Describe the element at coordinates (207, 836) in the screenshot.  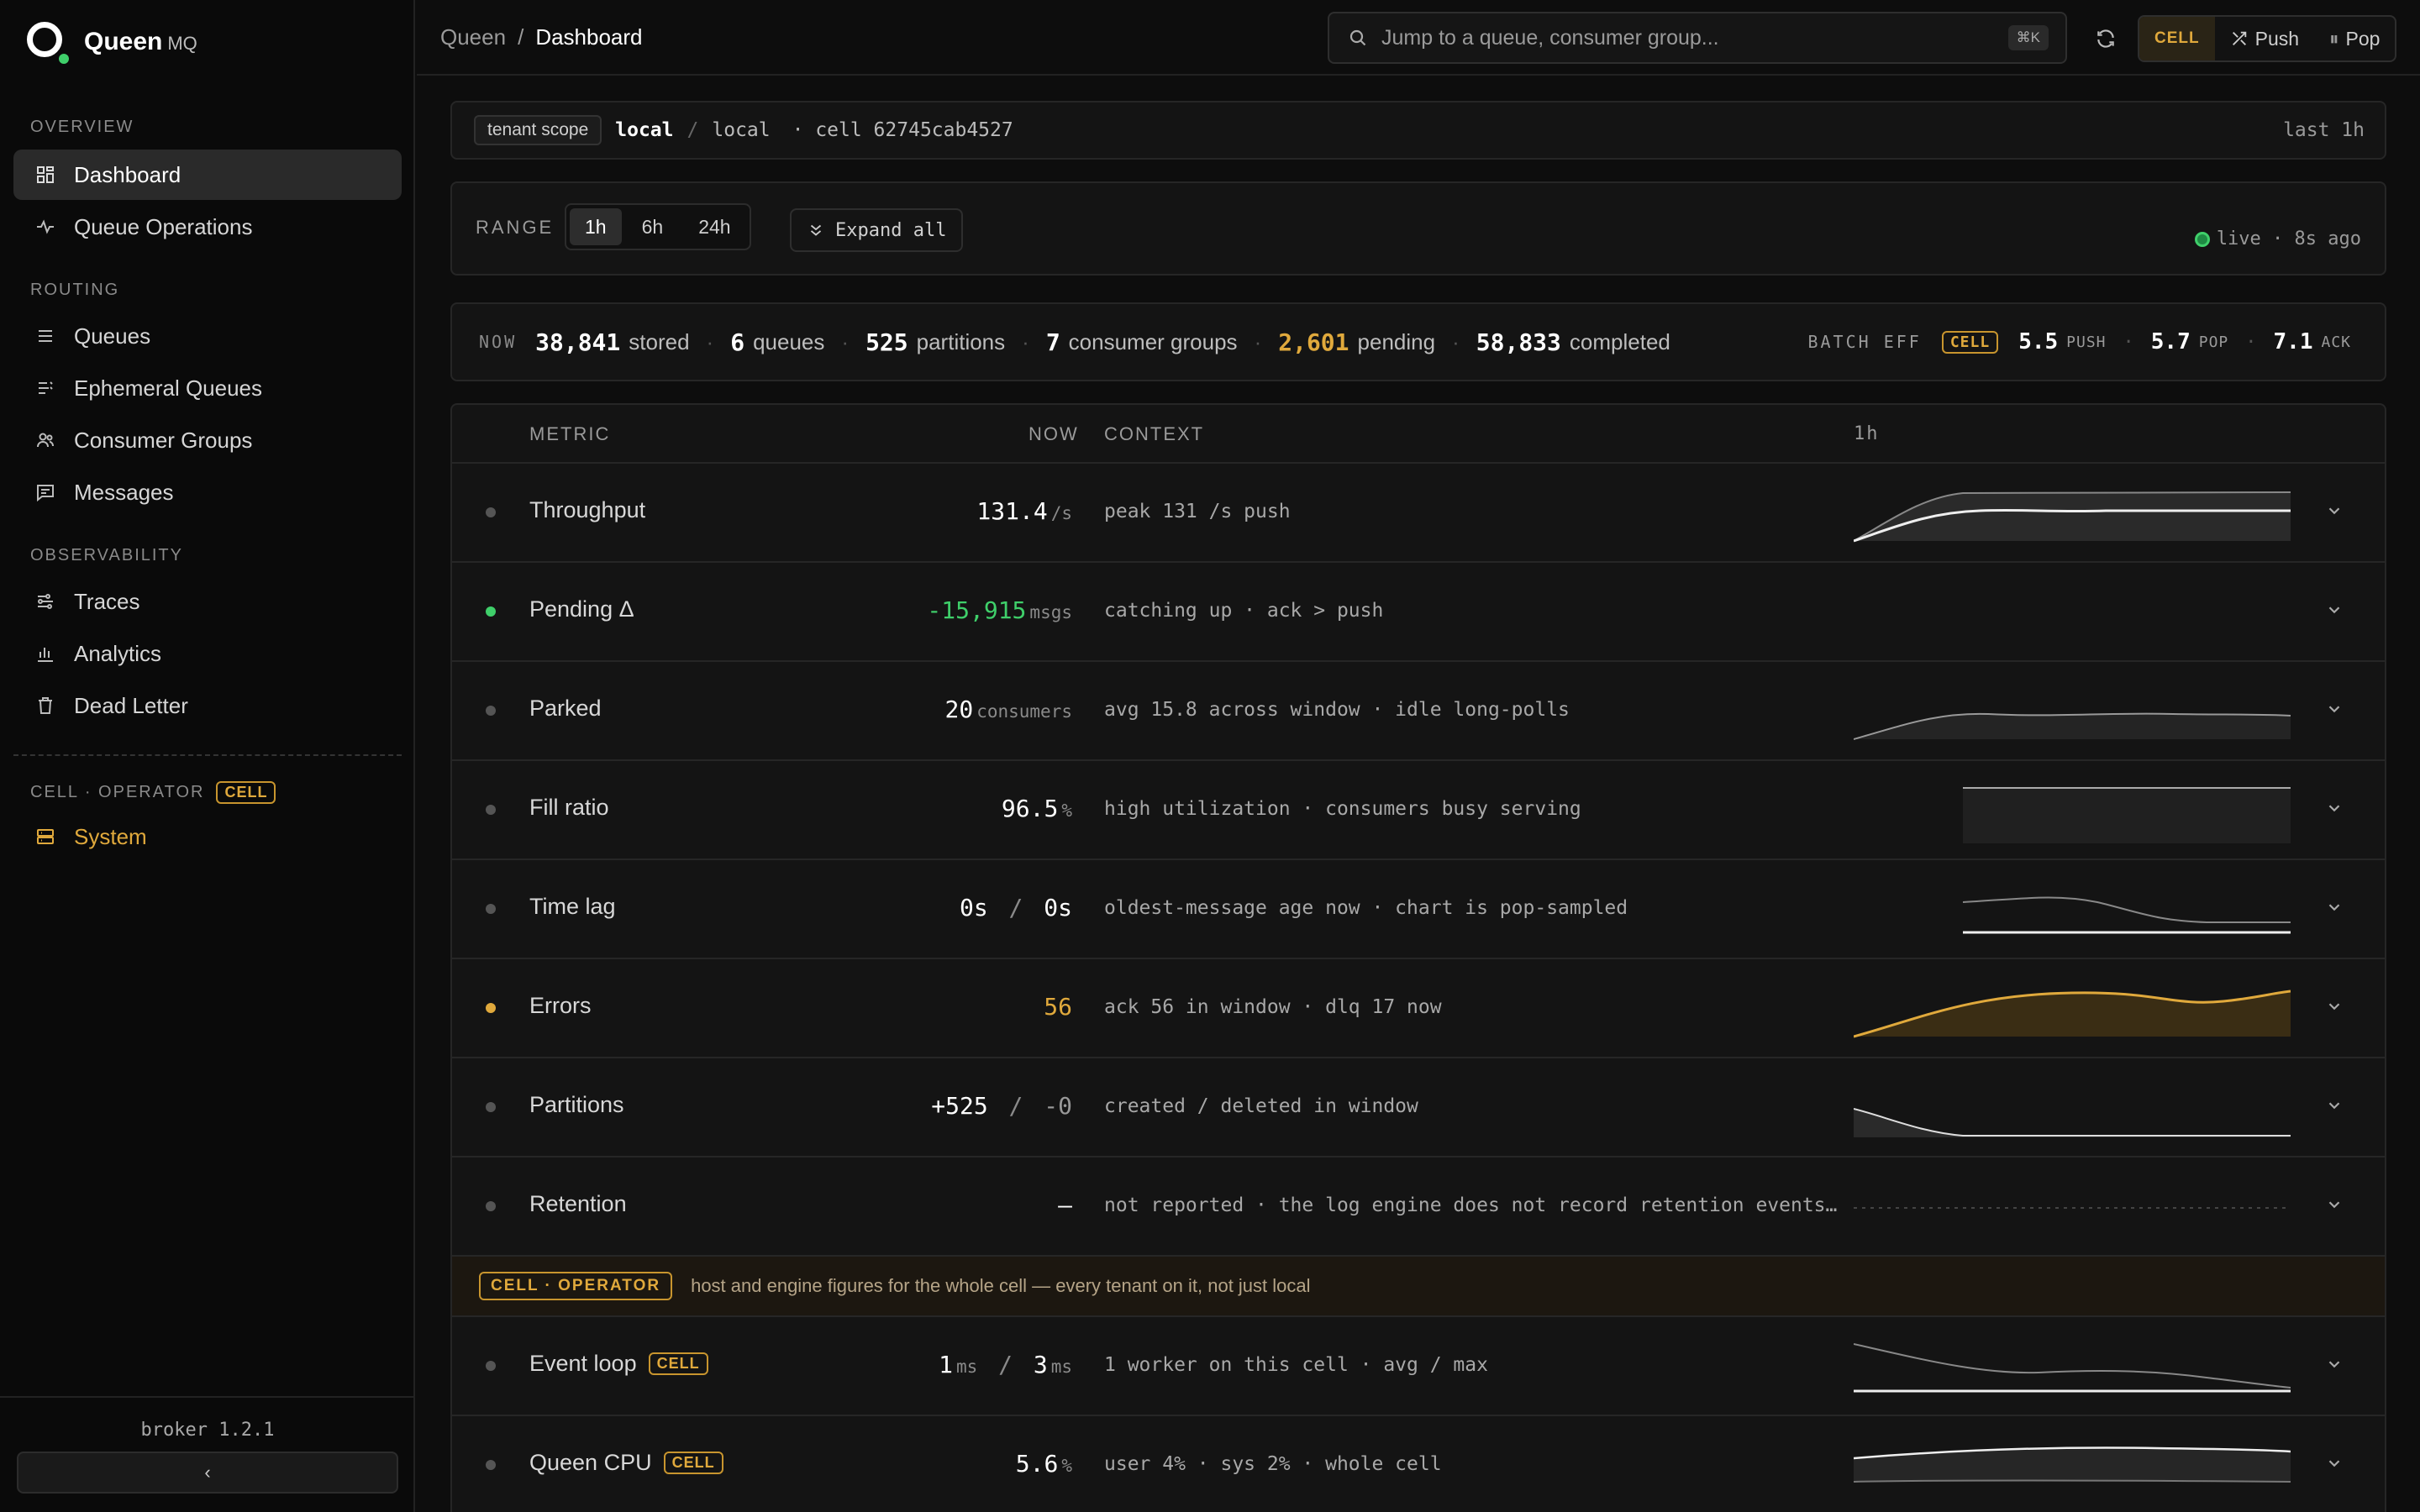
I see `sidebar-item-system: System` at that location.